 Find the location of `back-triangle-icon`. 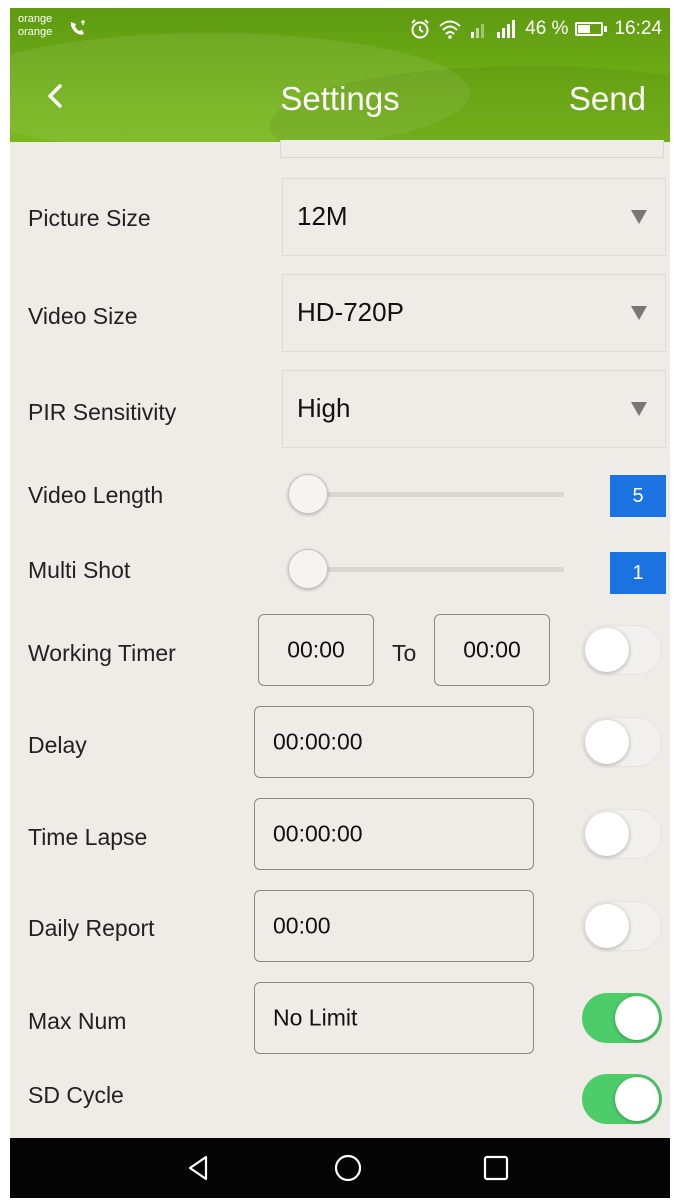

back-triangle-icon is located at coordinates (198, 1168).